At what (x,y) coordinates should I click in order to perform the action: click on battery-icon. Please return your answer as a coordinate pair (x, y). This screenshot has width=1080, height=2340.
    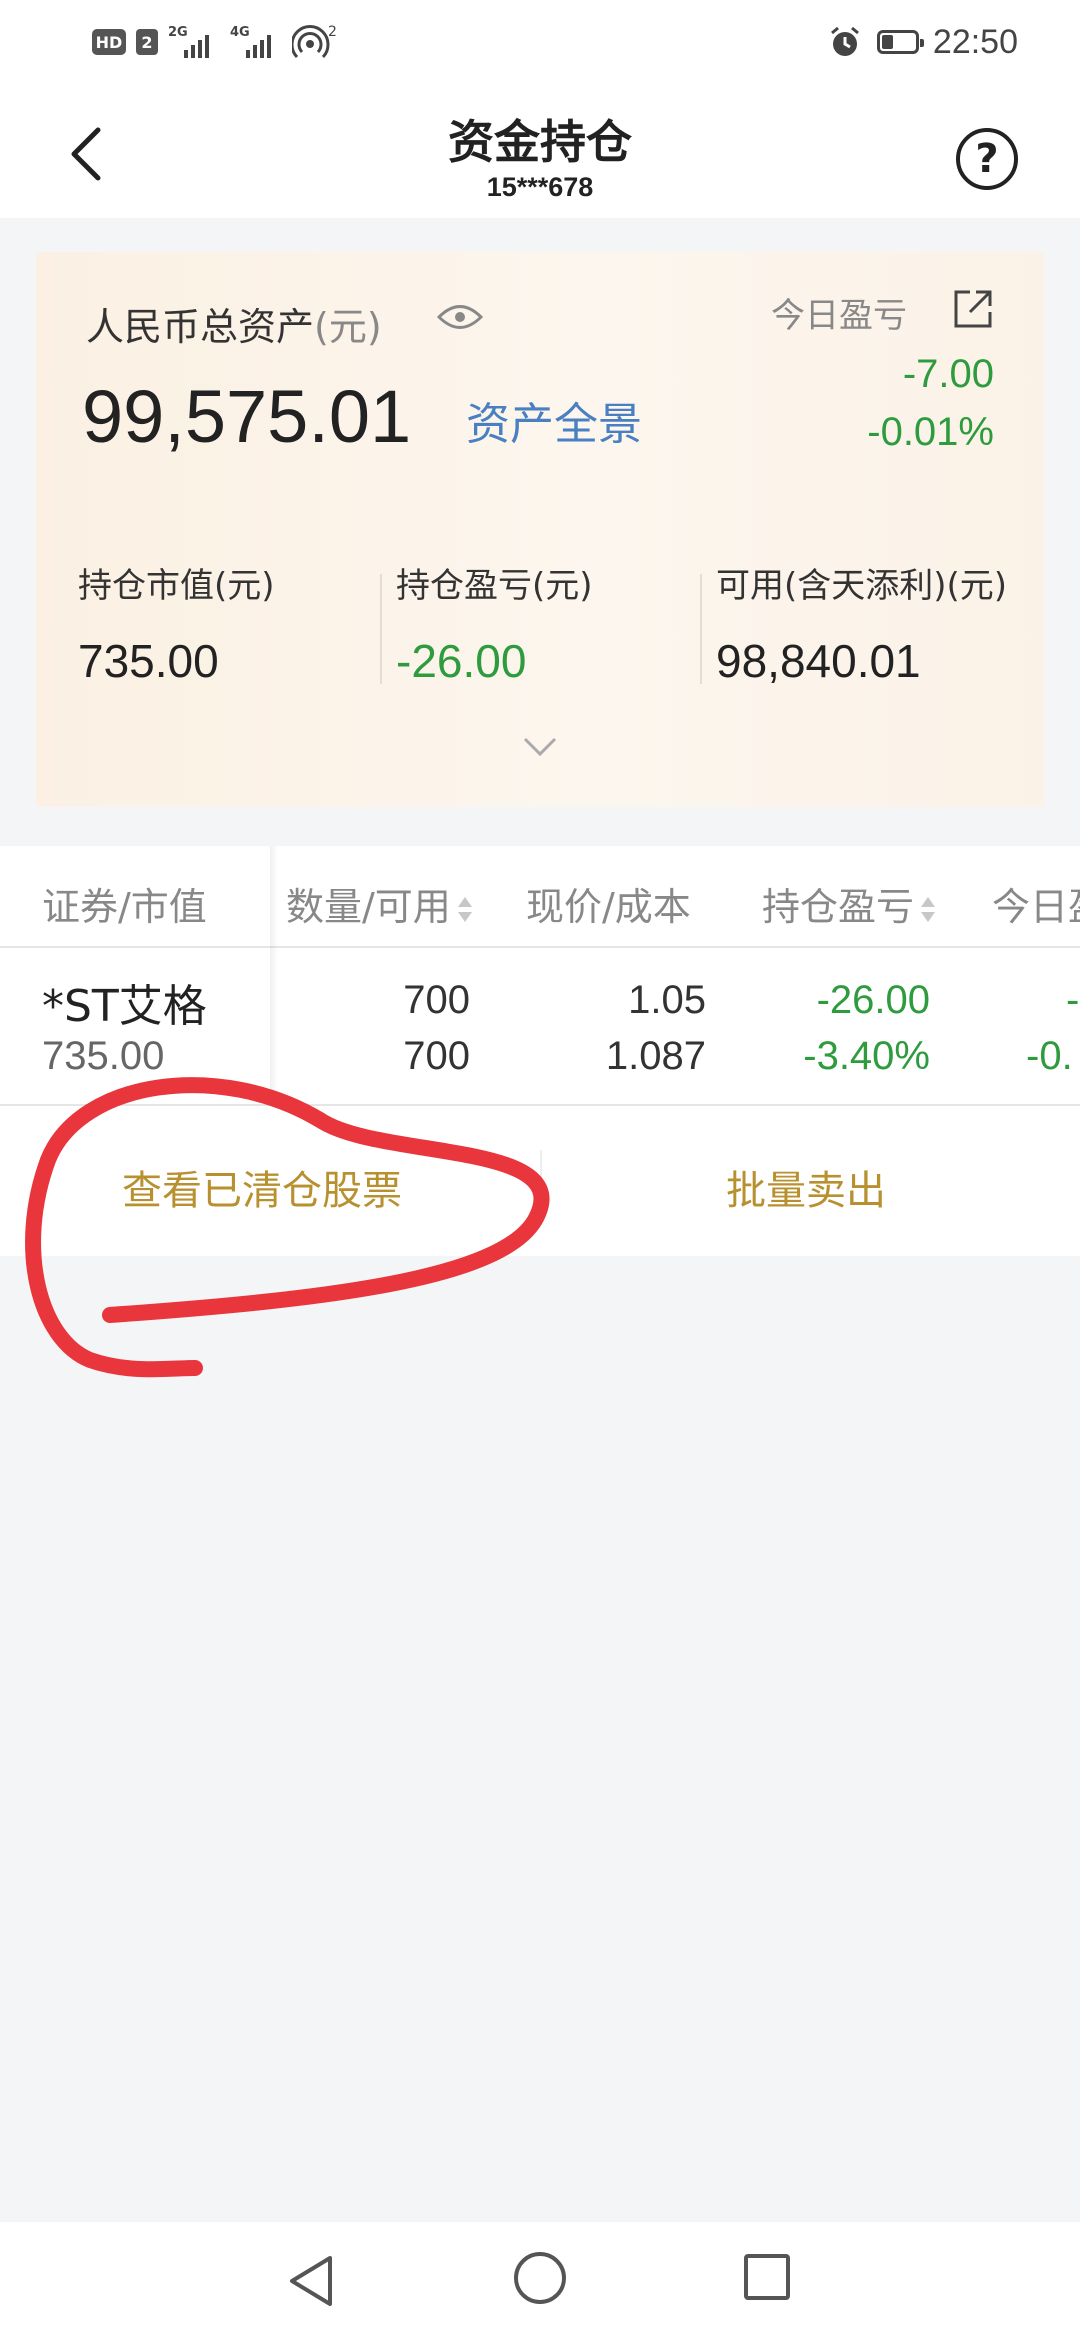
    Looking at the image, I should click on (900, 42).